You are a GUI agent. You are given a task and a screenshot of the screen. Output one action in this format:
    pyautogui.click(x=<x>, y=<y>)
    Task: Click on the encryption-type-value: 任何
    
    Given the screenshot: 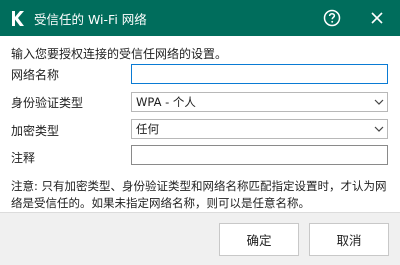 What is the action you would take?
    pyautogui.click(x=147, y=129)
    